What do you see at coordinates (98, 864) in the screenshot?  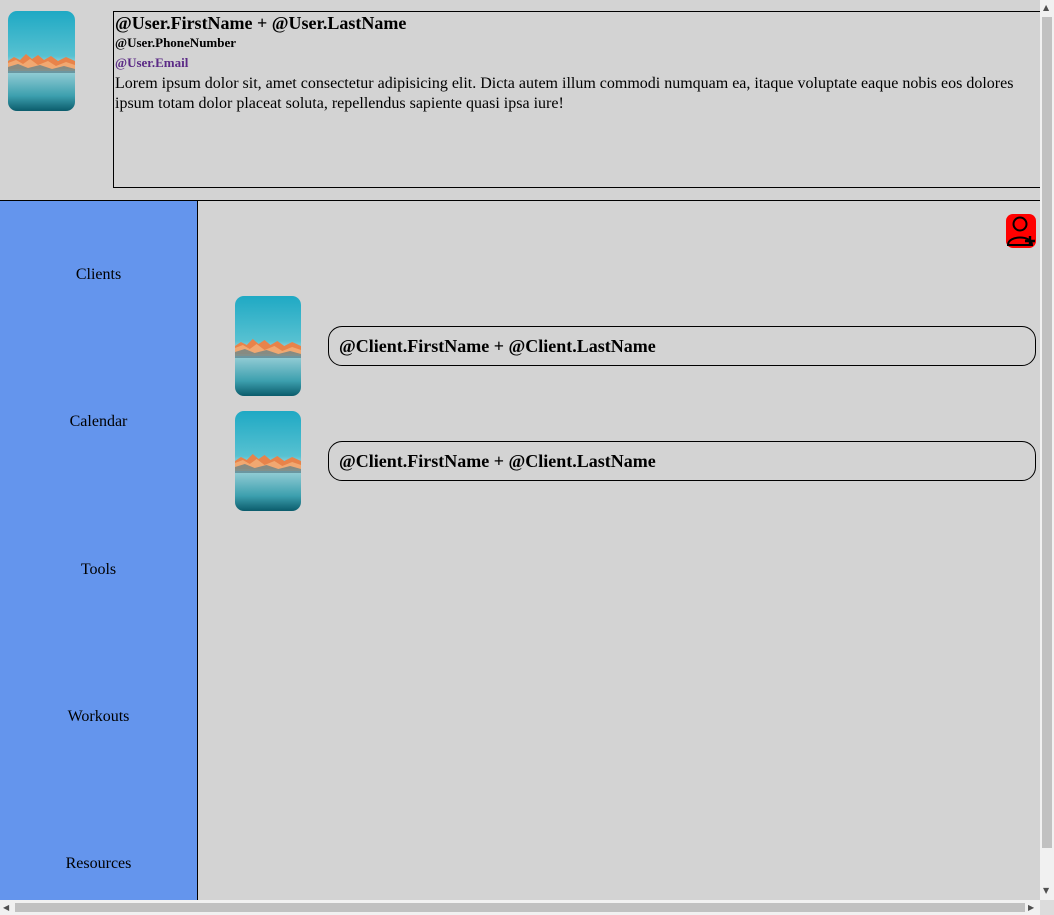 I see `sidebar-item-resources: Resources` at bounding box center [98, 864].